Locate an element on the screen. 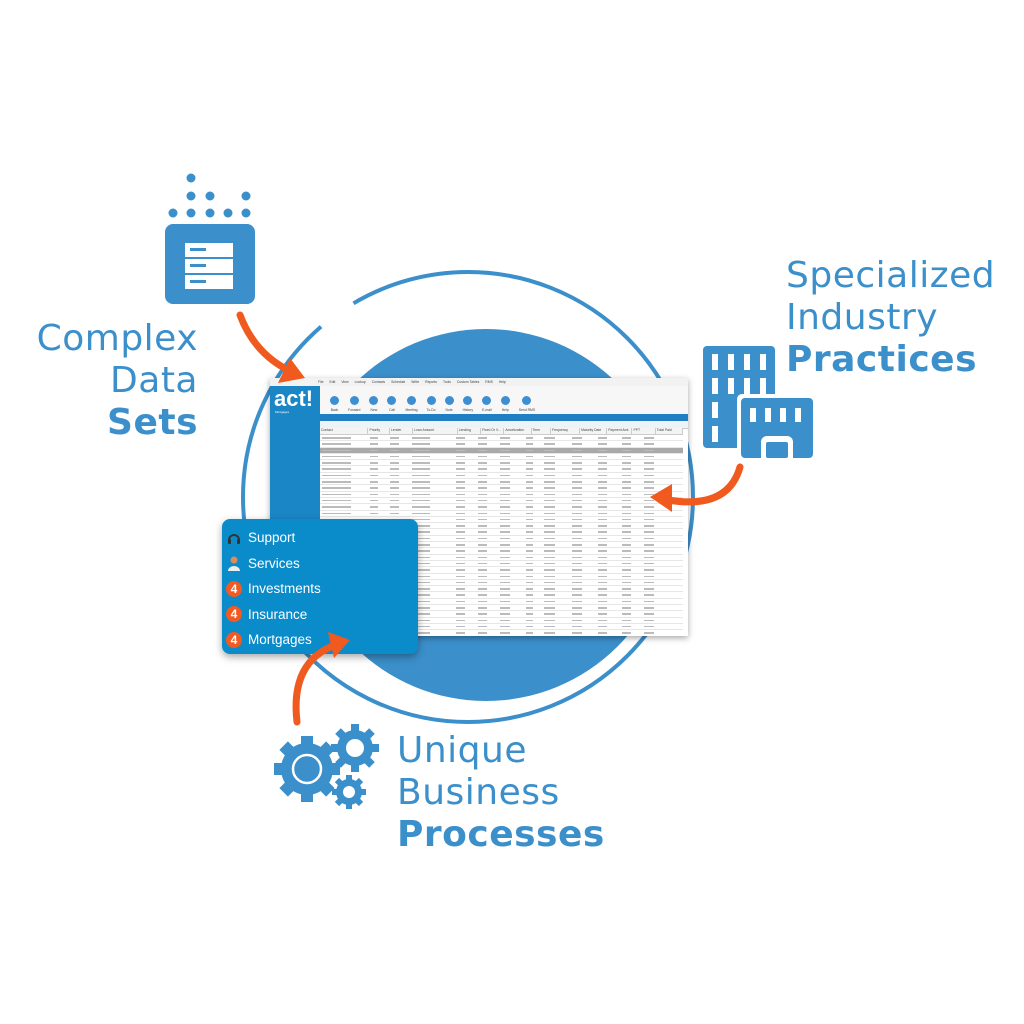  column-header: Maturity Date is located at coordinates (594, 431).